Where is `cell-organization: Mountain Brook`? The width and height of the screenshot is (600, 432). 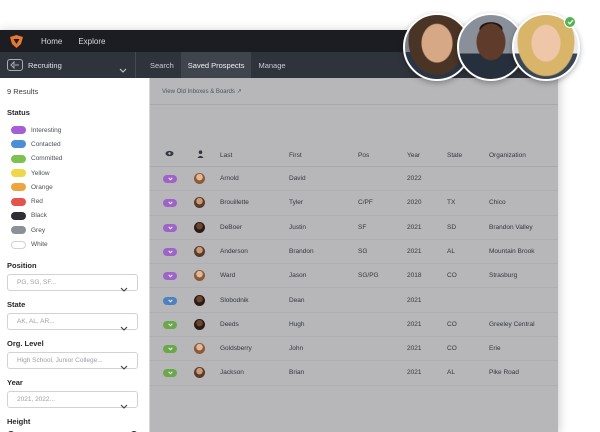 cell-organization: Mountain Brook is located at coordinates (512, 251).